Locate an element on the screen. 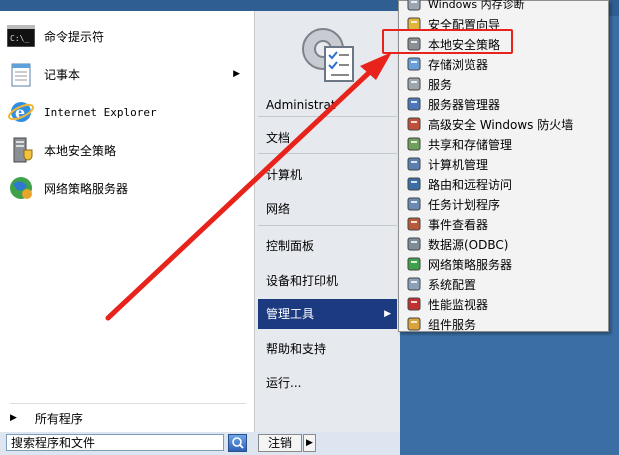 This screenshot has width=619, height=455. pinned-item-label: Internet Explorer is located at coordinates (100, 112).